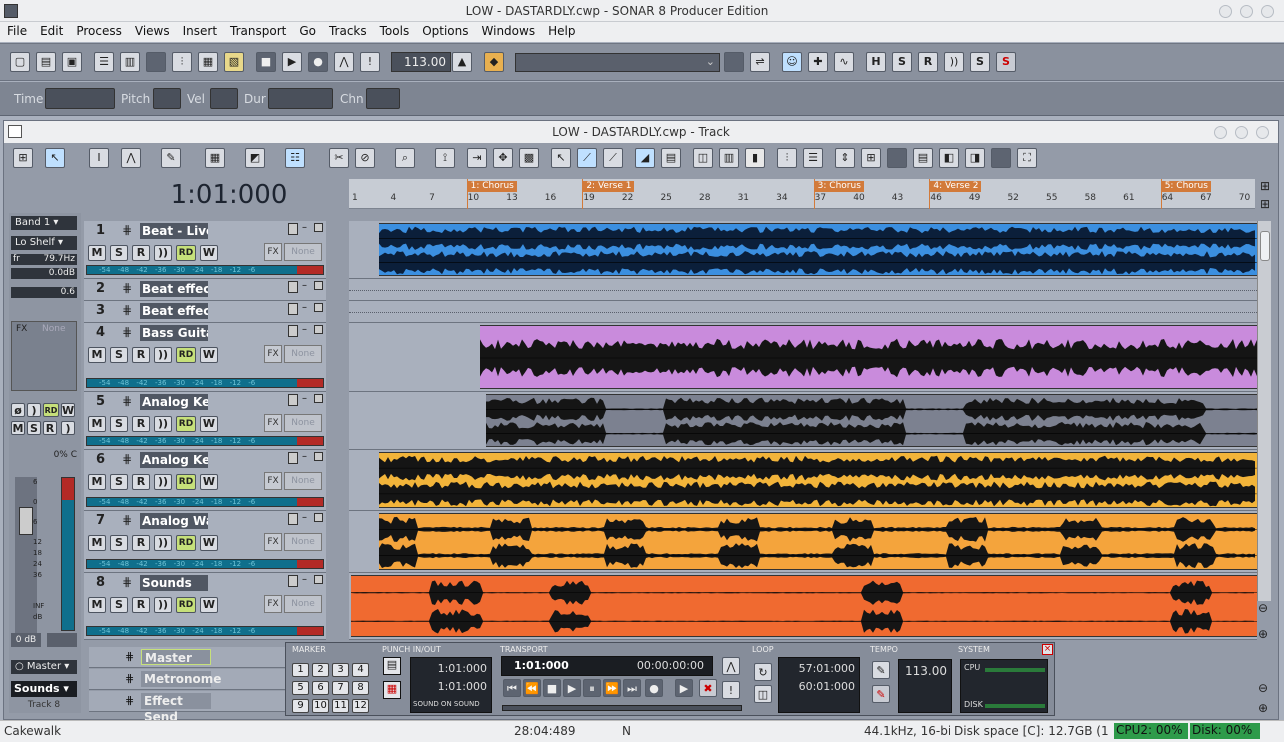  What do you see at coordinates (62, 640) in the screenshot?
I see `inspector-pan-readout` at bounding box center [62, 640].